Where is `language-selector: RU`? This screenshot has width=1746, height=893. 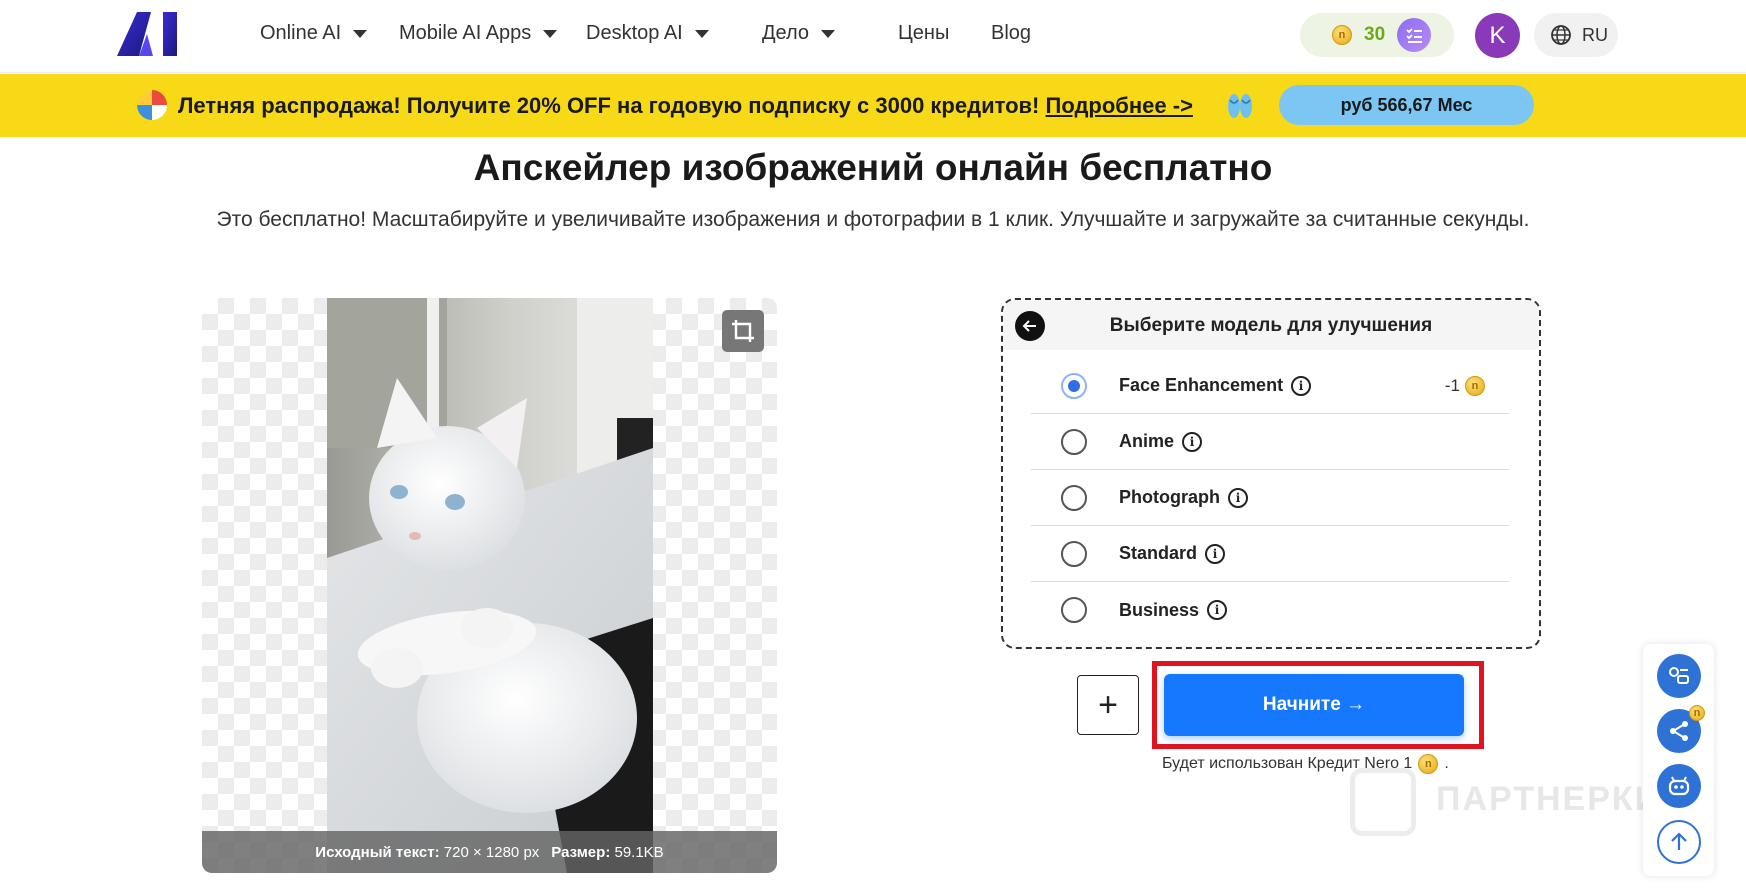 language-selector: RU is located at coordinates (1576, 35).